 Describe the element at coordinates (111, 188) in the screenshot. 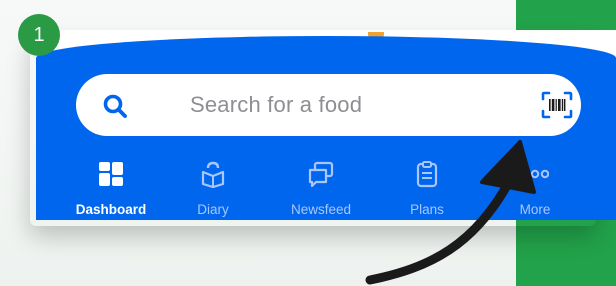

I see `tab-dashboard: Dashboard` at that location.